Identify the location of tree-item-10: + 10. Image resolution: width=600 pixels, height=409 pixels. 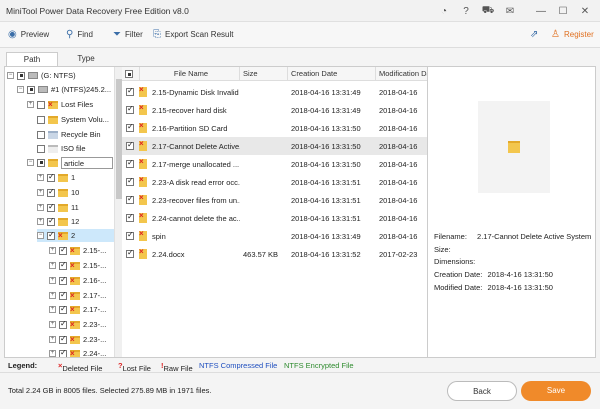
(58, 192).